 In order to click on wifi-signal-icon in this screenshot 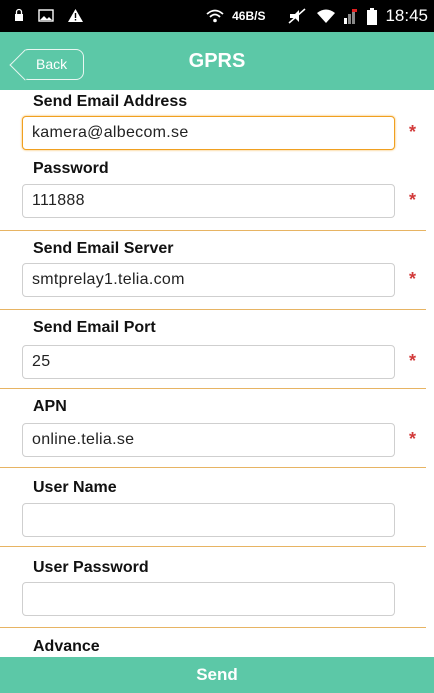, I will do `click(326, 16)`.